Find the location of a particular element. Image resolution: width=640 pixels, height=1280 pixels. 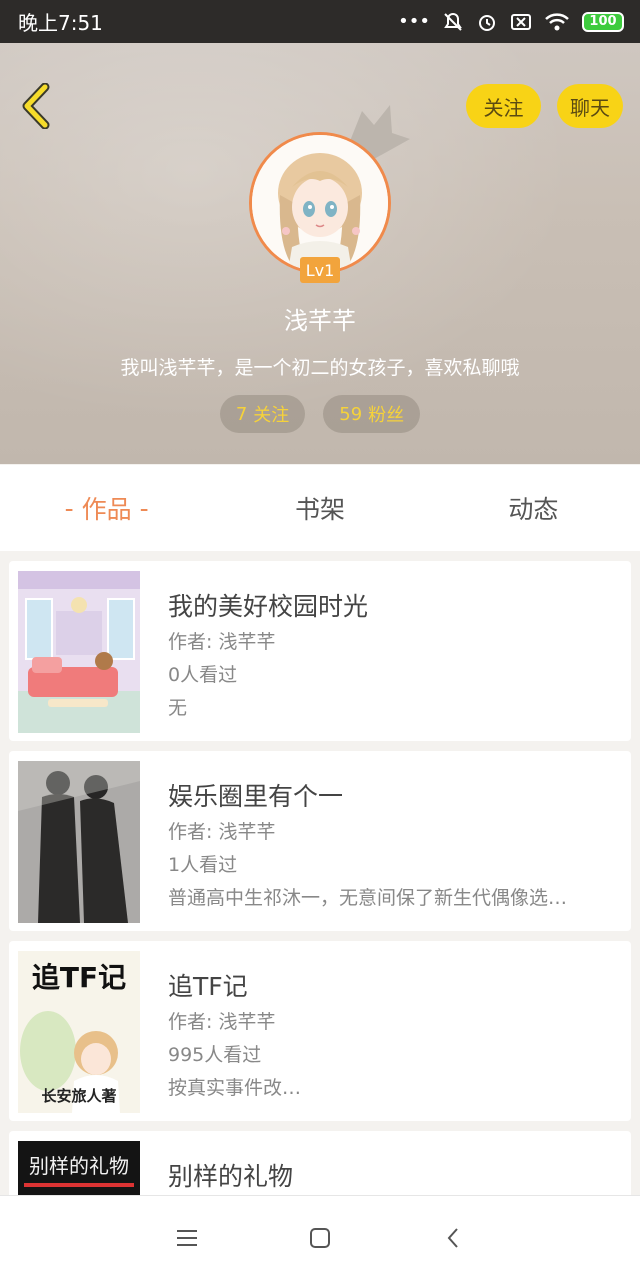

cover-room-illustration is located at coordinates (79, 652).